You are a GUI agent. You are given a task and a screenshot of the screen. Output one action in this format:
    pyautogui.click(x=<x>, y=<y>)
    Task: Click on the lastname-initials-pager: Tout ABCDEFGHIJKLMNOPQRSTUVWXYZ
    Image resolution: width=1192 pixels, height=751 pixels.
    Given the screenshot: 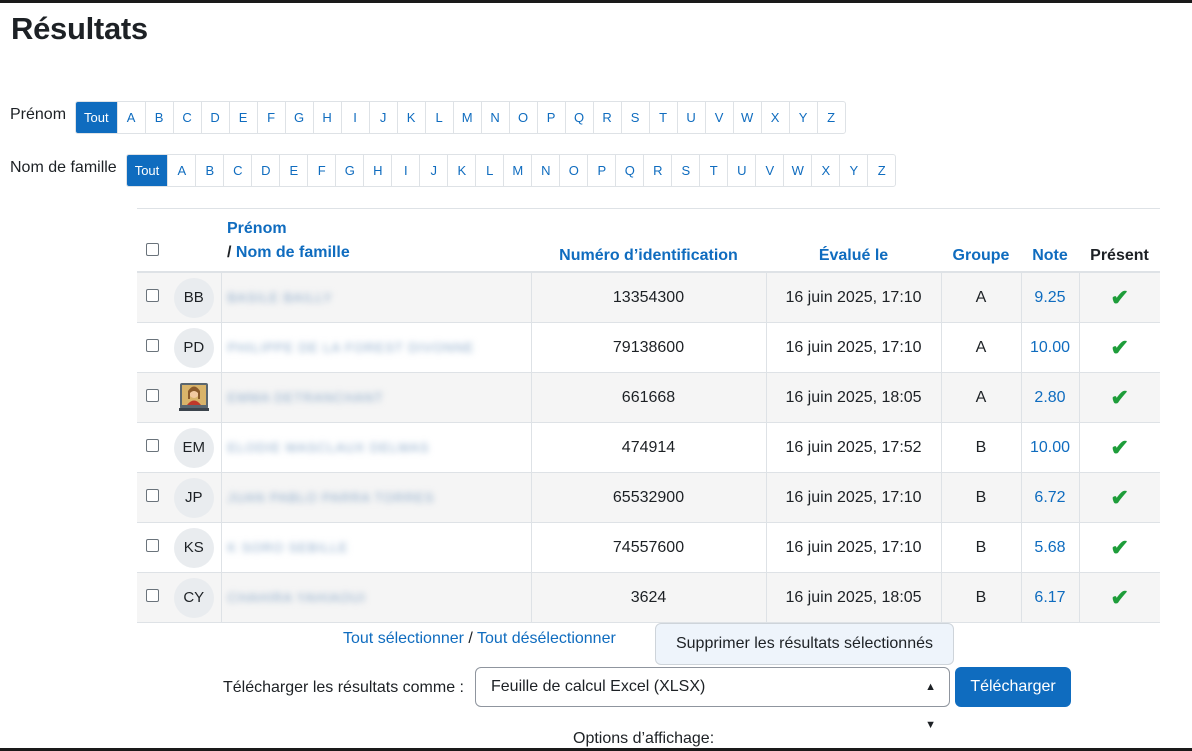 What is the action you would take?
    pyautogui.click(x=511, y=170)
    